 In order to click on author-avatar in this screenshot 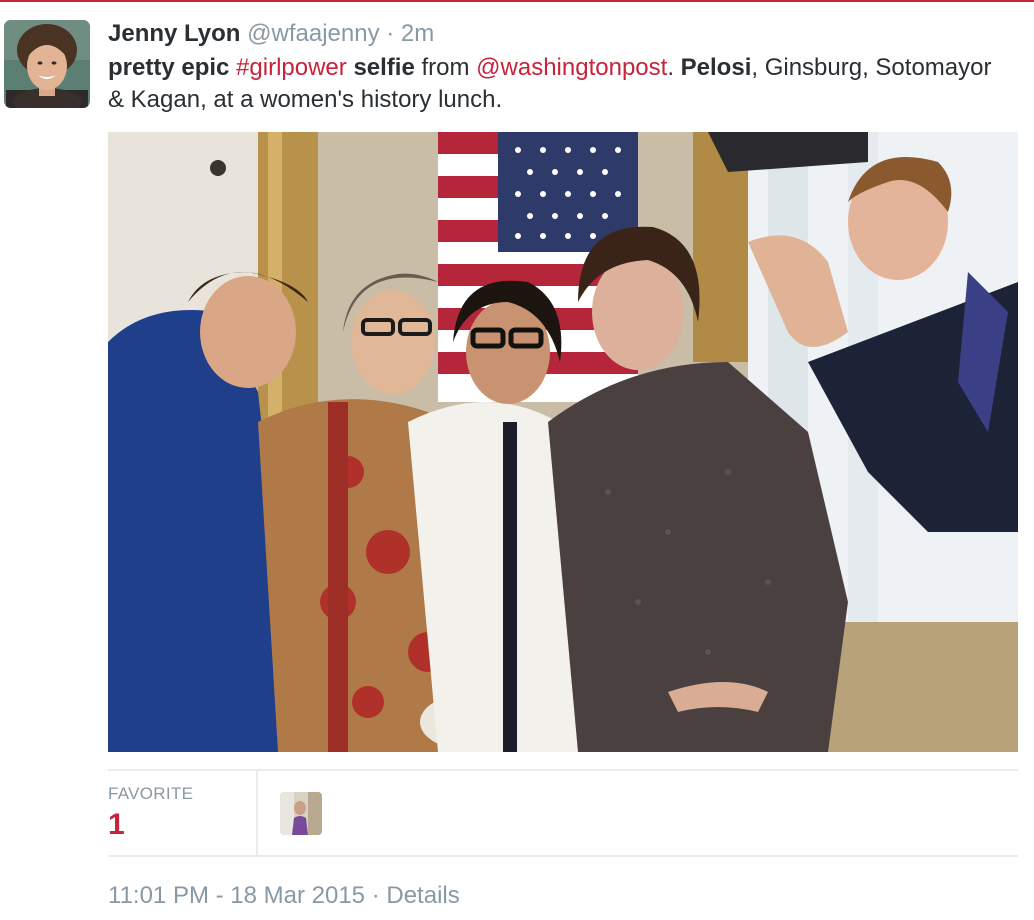, I will do `click(47, 64)`.